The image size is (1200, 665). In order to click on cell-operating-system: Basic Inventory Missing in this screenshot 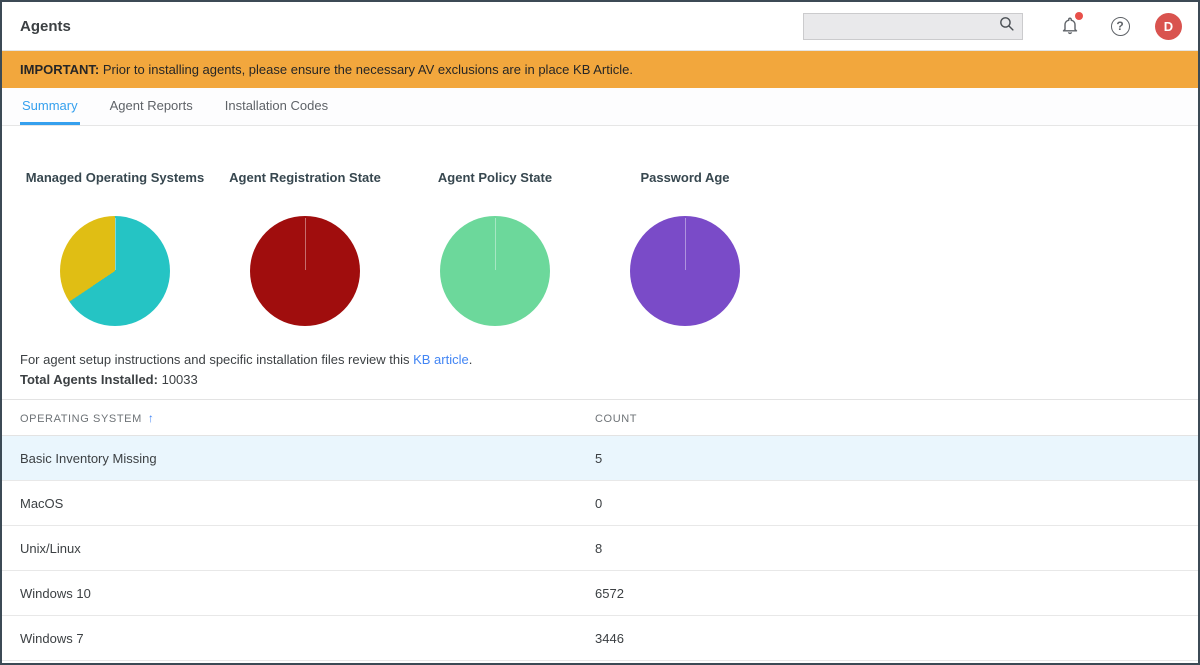, I will do `click(88, 458)`.